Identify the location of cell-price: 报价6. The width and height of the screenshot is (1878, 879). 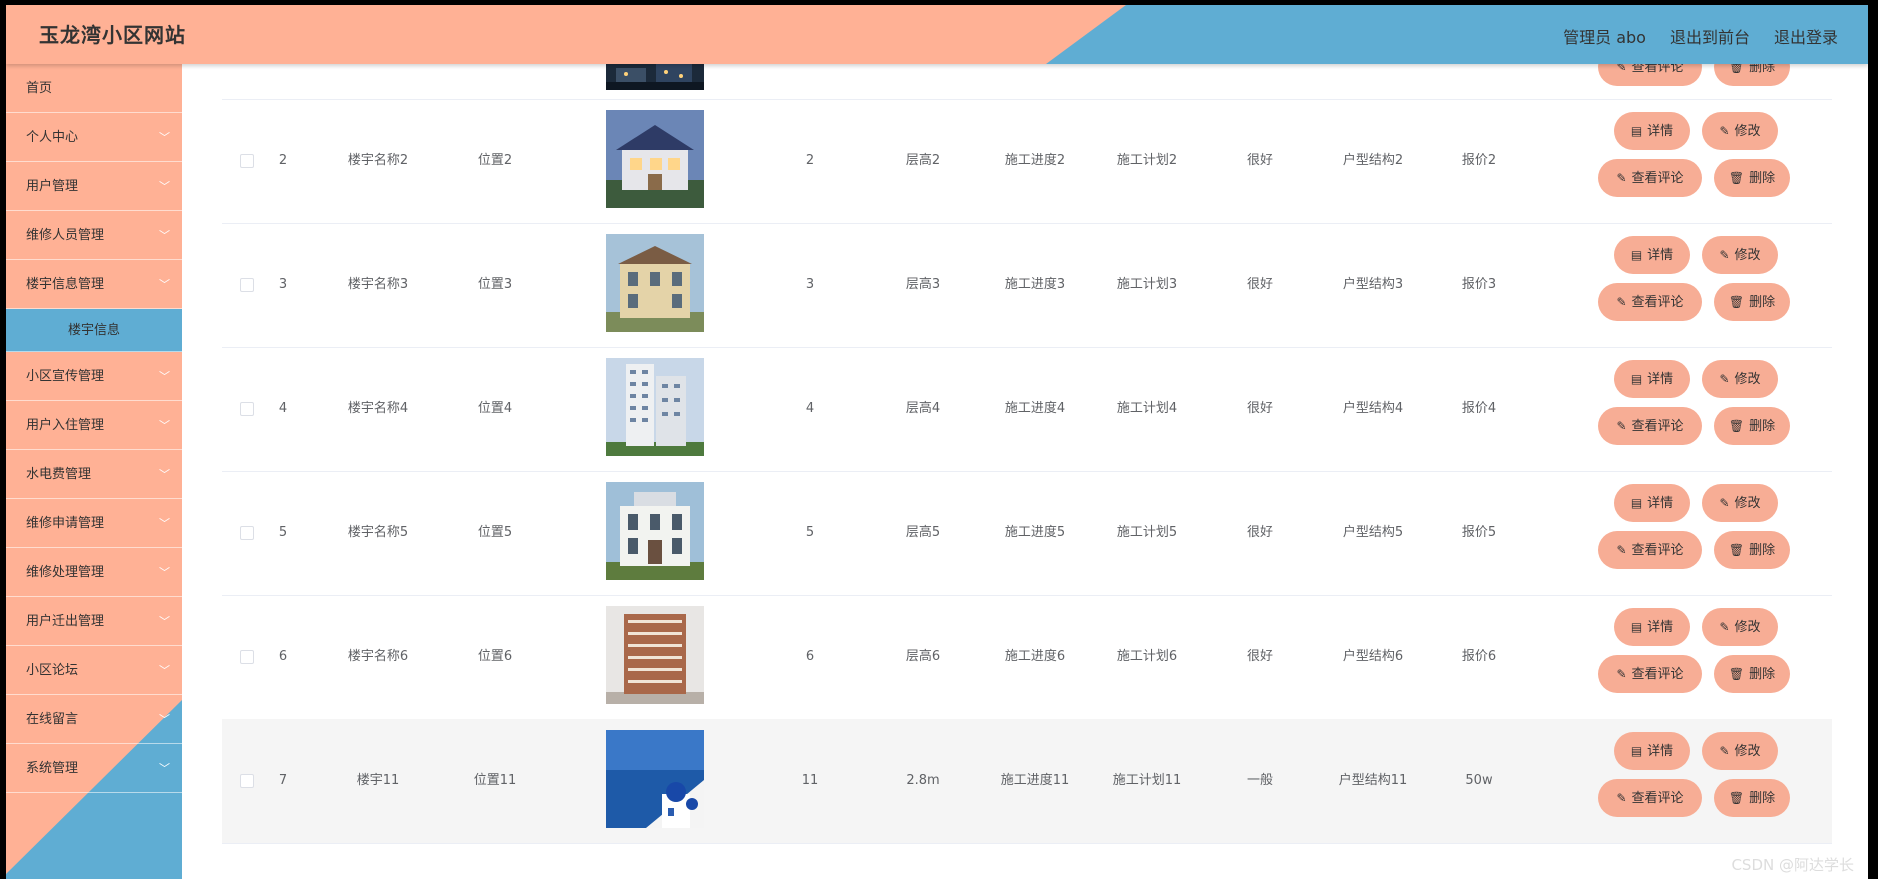
(1479, 656).